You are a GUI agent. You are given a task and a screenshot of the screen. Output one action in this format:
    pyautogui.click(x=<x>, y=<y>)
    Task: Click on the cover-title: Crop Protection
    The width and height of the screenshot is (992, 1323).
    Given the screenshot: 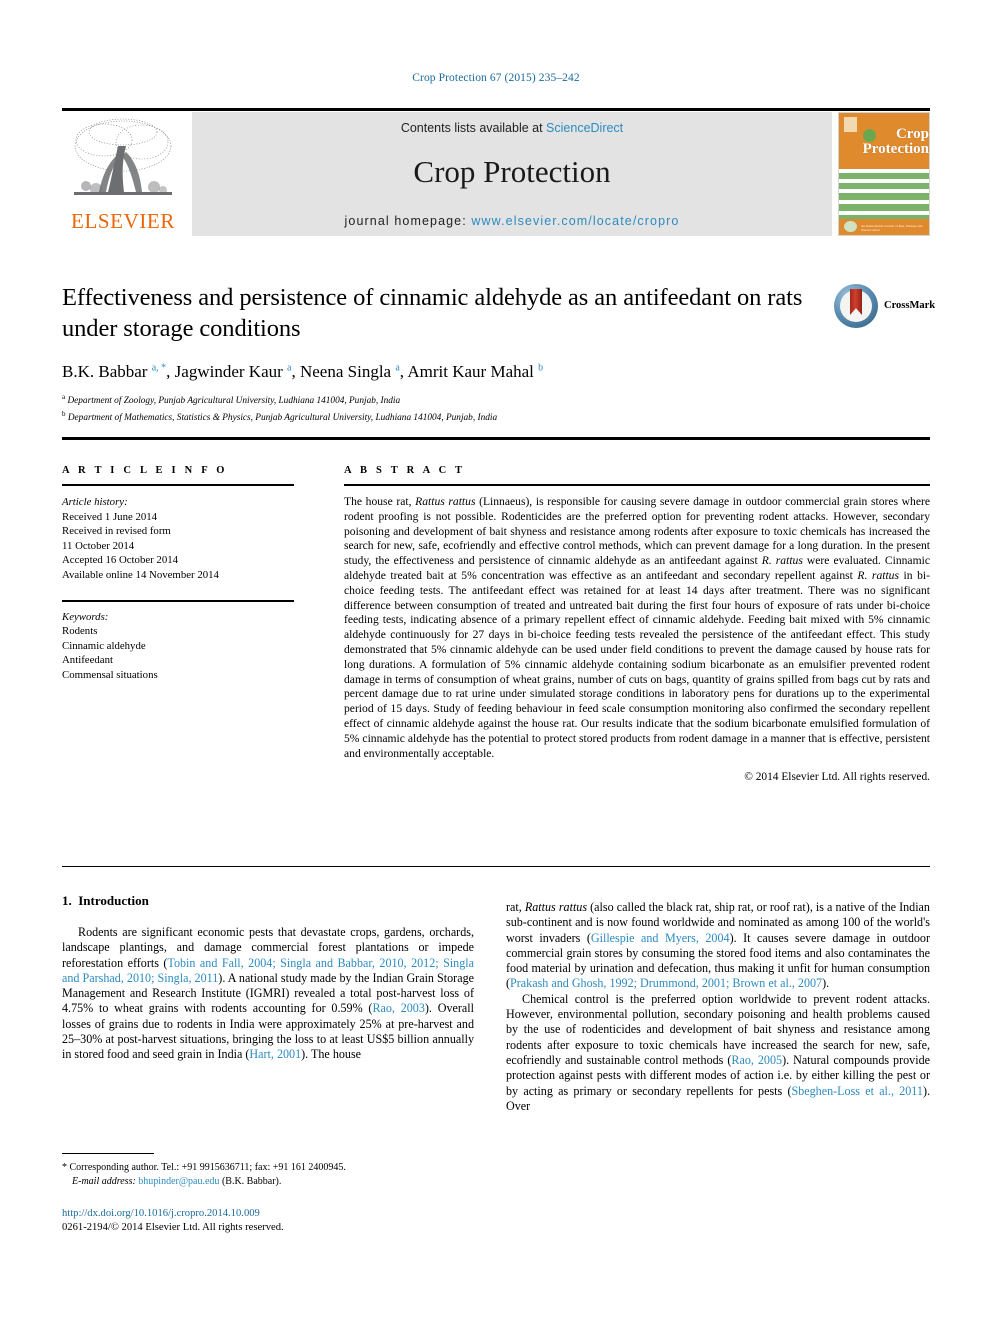 What is the action you would take?
    pyautogui.click(x=886, y=142)
    